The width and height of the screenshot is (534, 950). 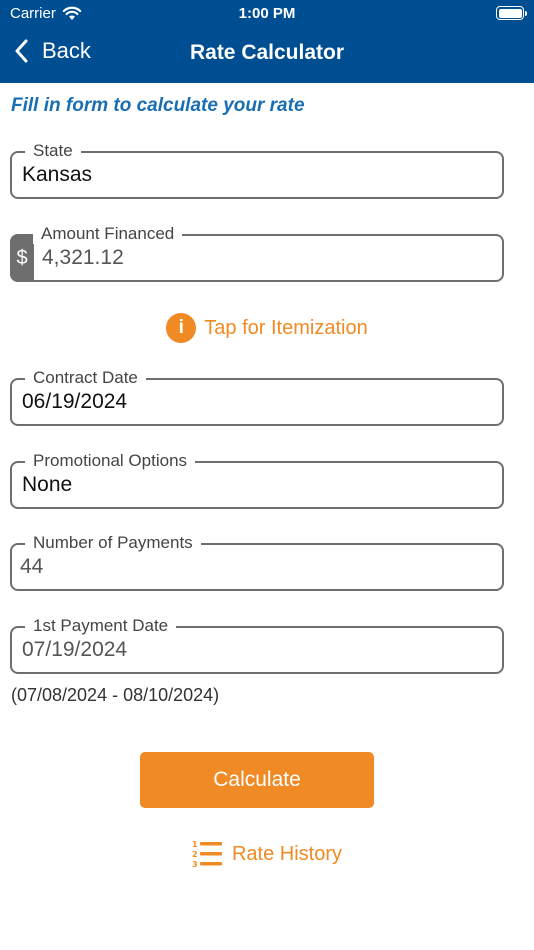 I want to click on rate-history-link: 1 2 3 Rate History, so click(x=267, y=854).